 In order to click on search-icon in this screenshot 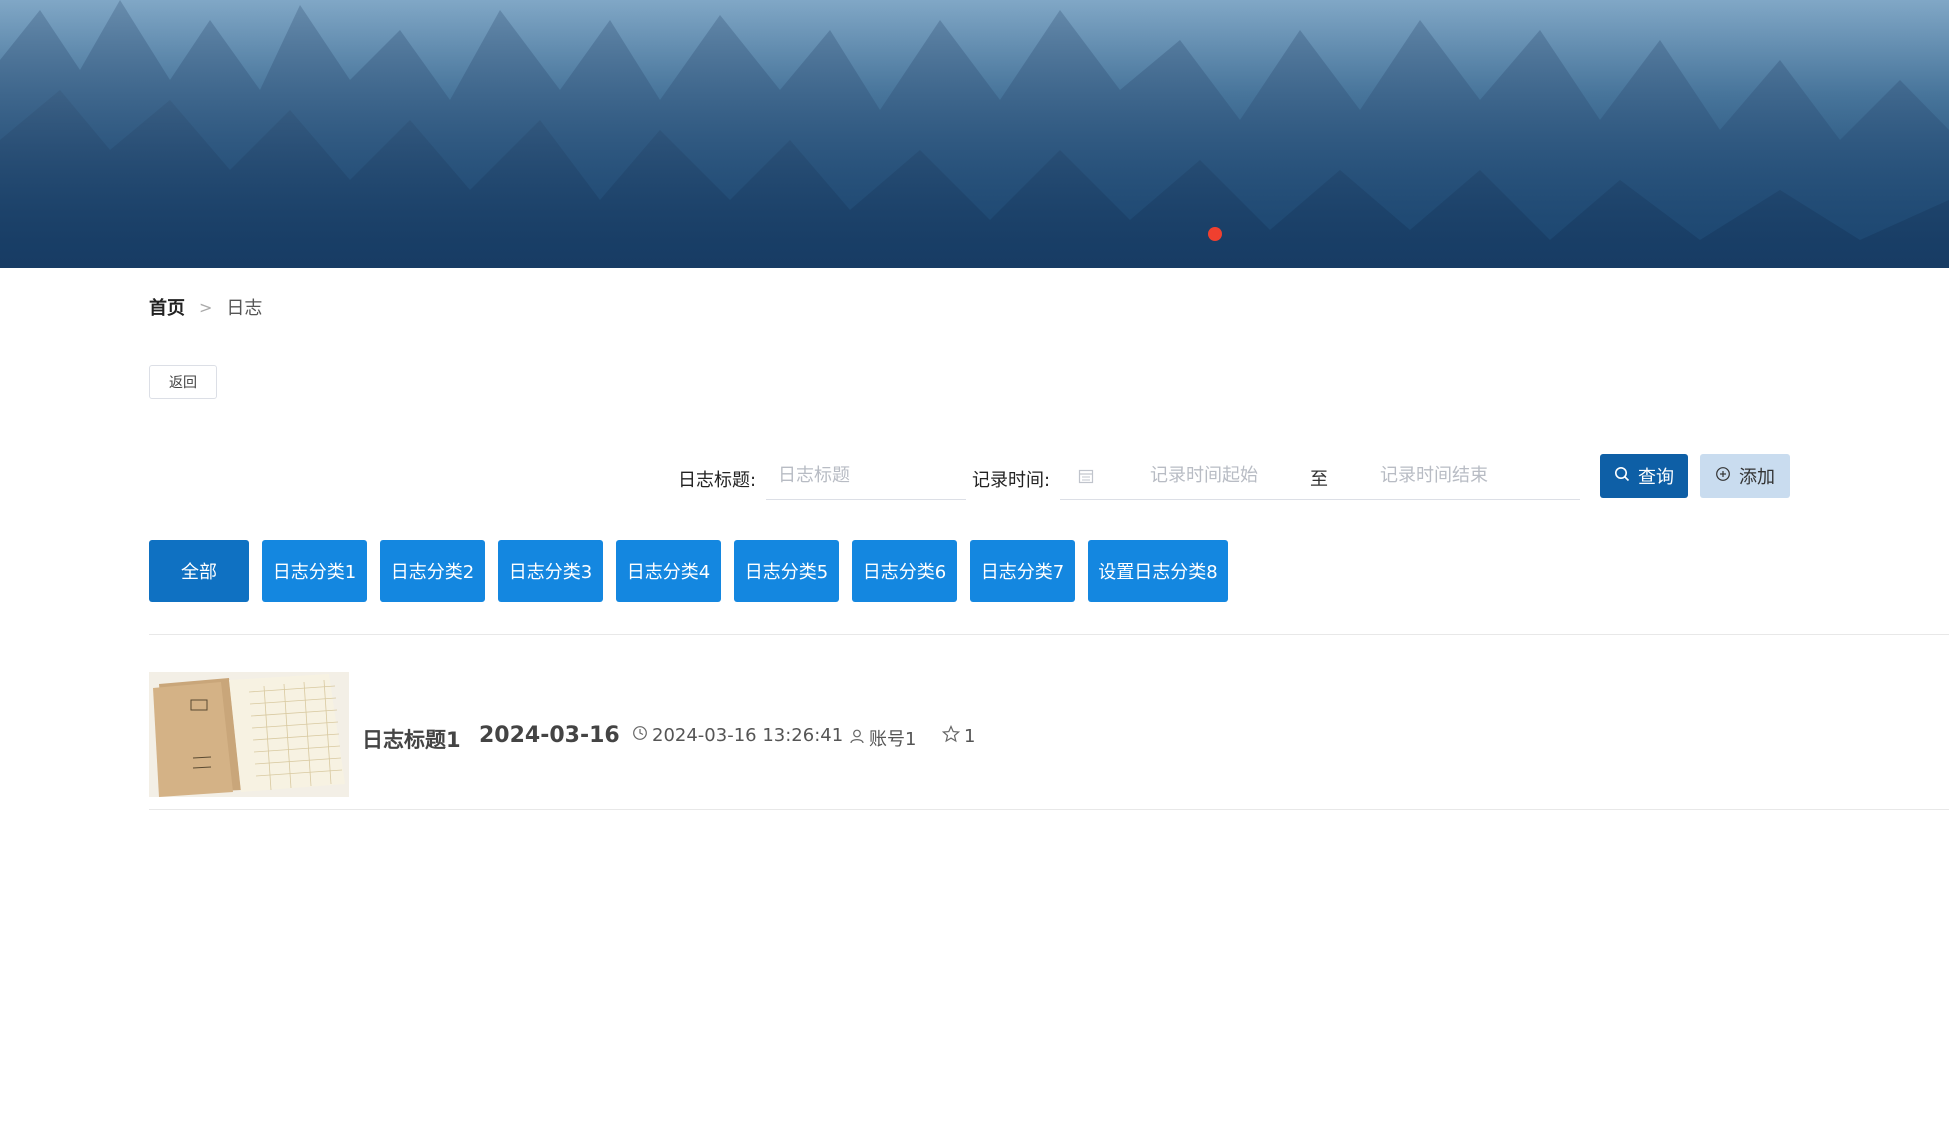, I will do `click(1622, 476)`.